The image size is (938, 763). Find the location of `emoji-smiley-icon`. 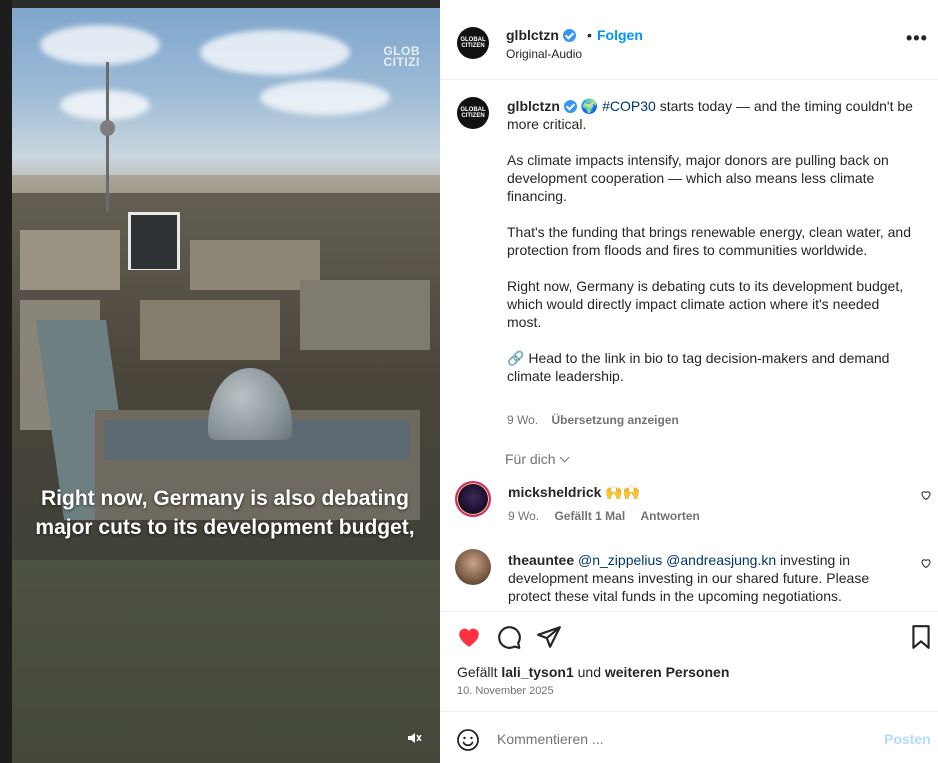

emoji-smiley-icon is located at coordinates (468, 740).